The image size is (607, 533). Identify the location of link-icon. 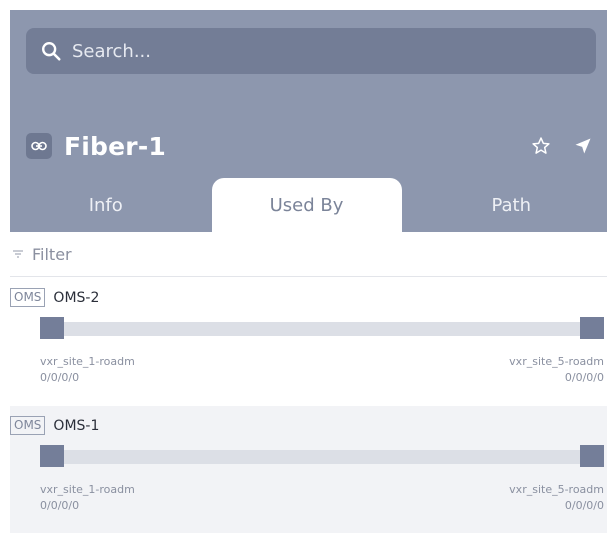
(39, 146).